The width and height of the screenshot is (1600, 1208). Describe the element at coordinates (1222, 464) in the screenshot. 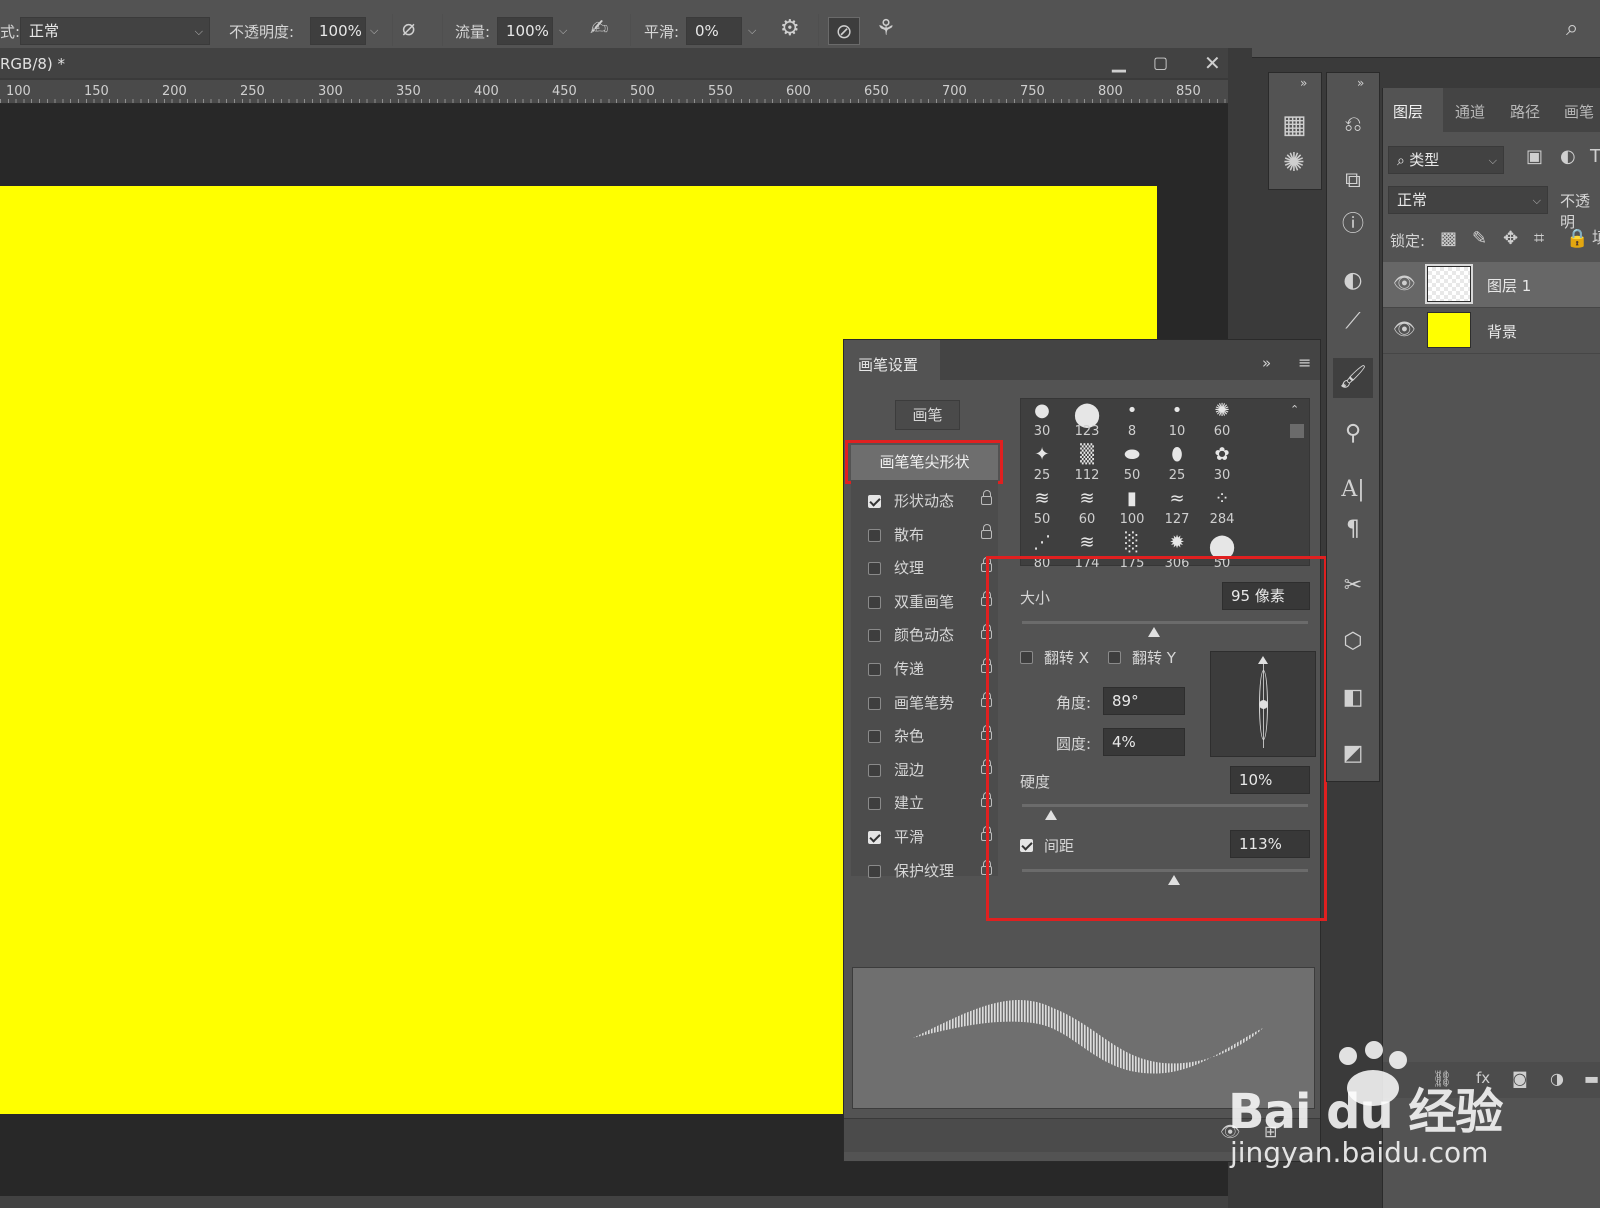

I see `brush-preset: ✿ 30` at that location.